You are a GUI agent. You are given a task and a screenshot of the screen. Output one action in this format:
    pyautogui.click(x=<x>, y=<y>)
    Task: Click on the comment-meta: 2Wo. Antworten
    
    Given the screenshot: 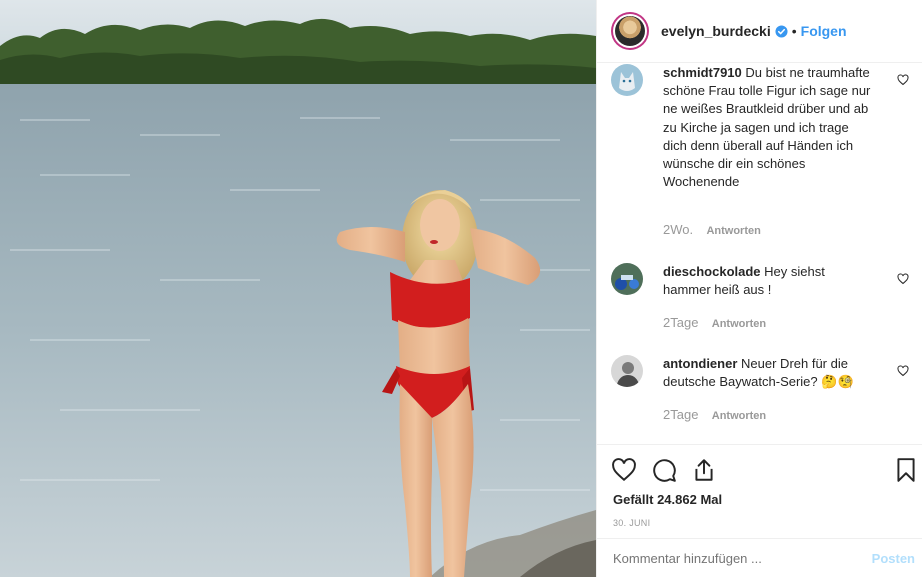 What is the action you would take?
    pyautogui.click(x=712, y=229)
    